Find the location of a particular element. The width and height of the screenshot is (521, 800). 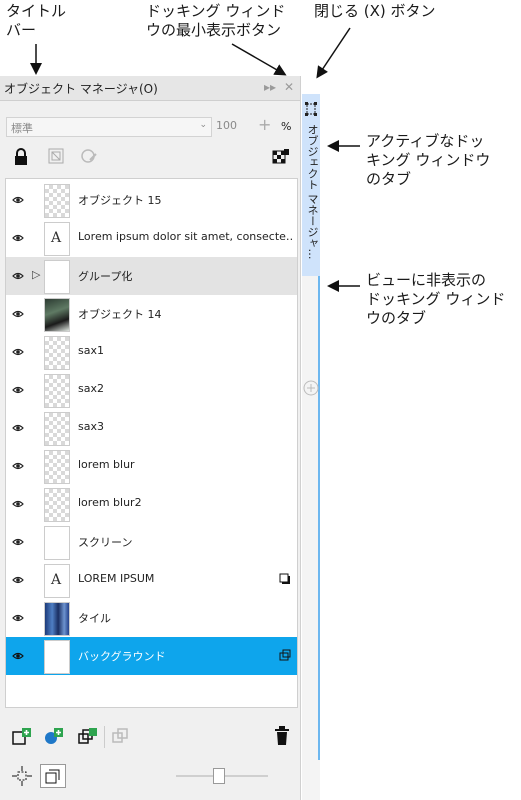

layer-name: sax1 is located at coordinates (91, 350).